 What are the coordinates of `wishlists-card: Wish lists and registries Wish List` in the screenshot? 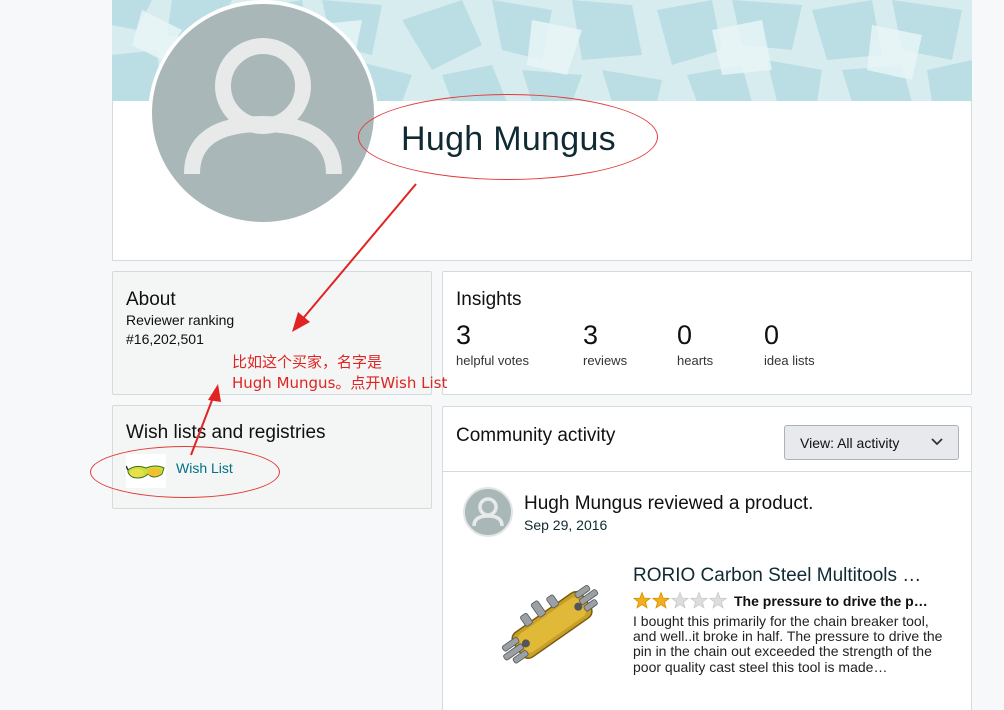 It's located at (272, 457).